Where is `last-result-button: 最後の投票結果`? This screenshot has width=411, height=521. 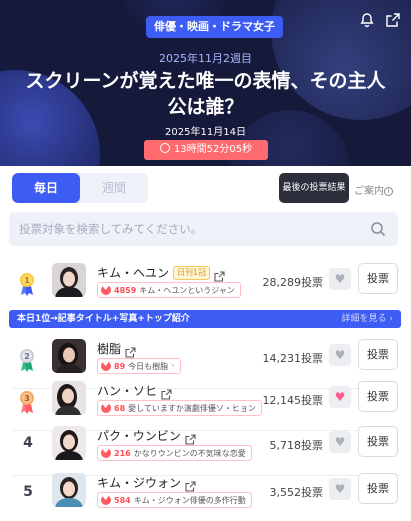 last-result-button: 最後の投票結果 is located at coordinates (314, 188).